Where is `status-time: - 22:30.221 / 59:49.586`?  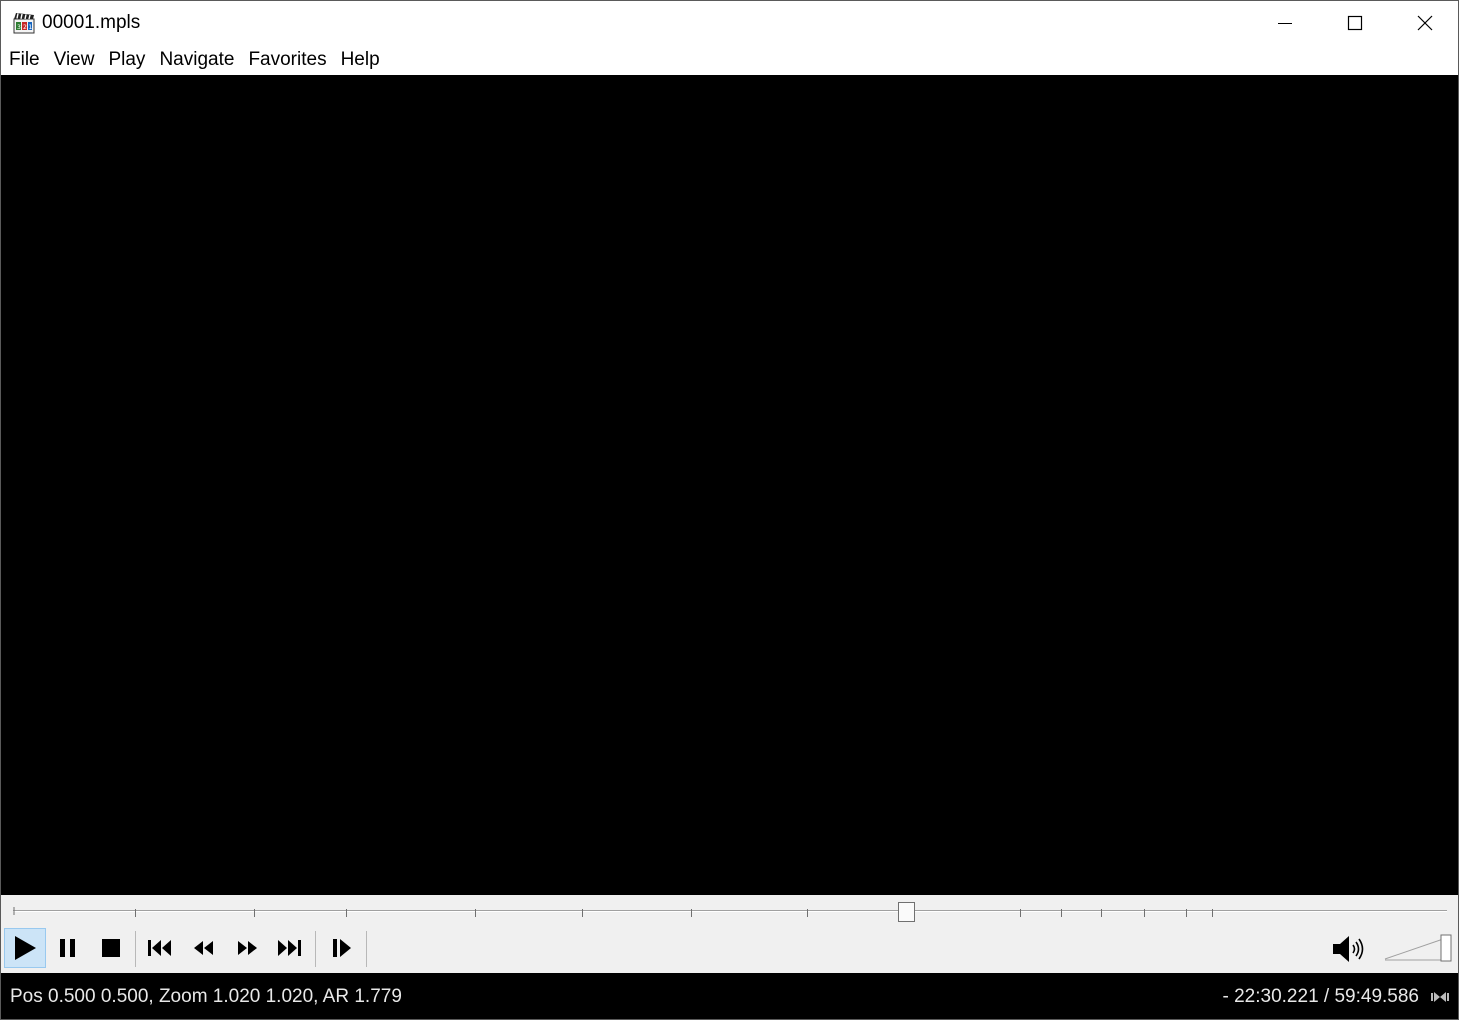
status-time: - 22:30.221 / 59:49.586 is located at coordinates (1321, 997).